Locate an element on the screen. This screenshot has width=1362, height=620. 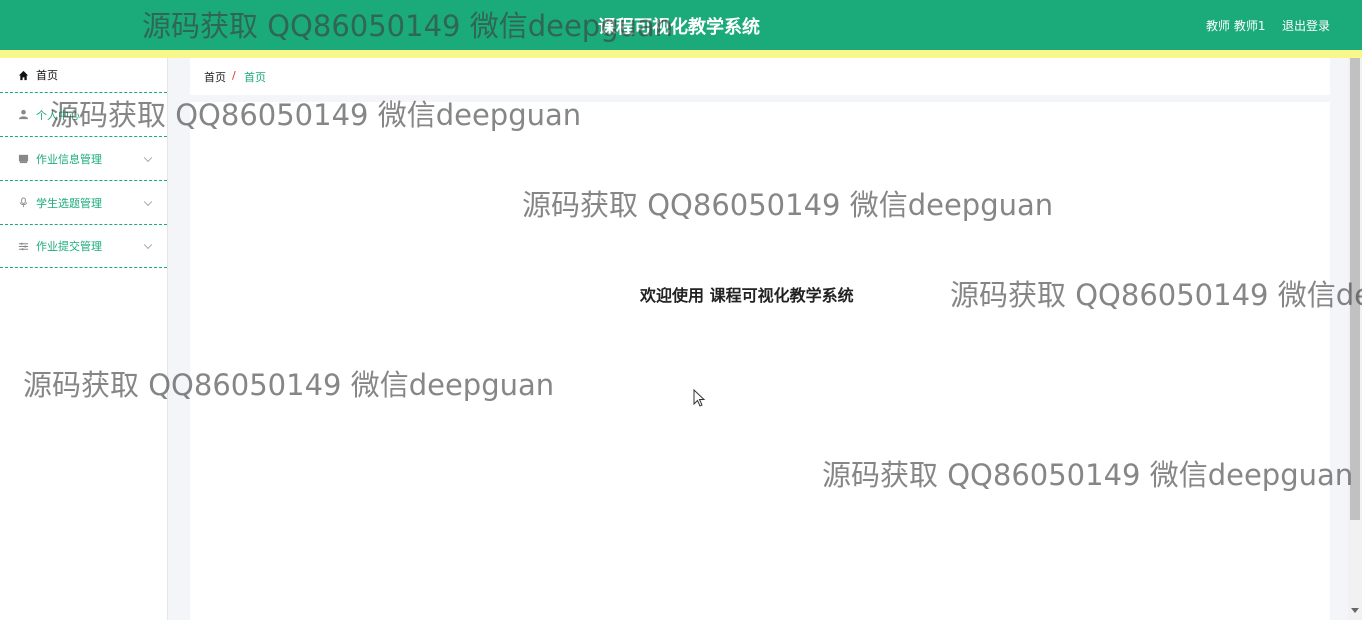
content-divider is located at coordinates (760, 98).